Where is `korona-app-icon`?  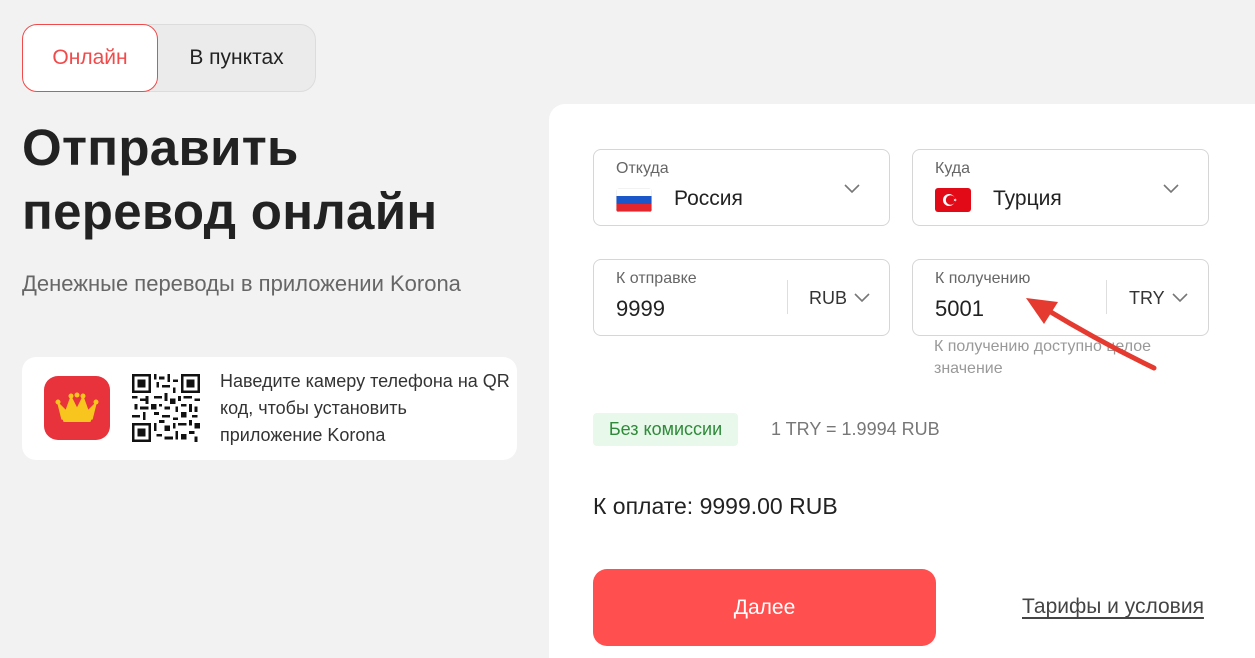
korona-app-icon is located at coordinates (77, 408).